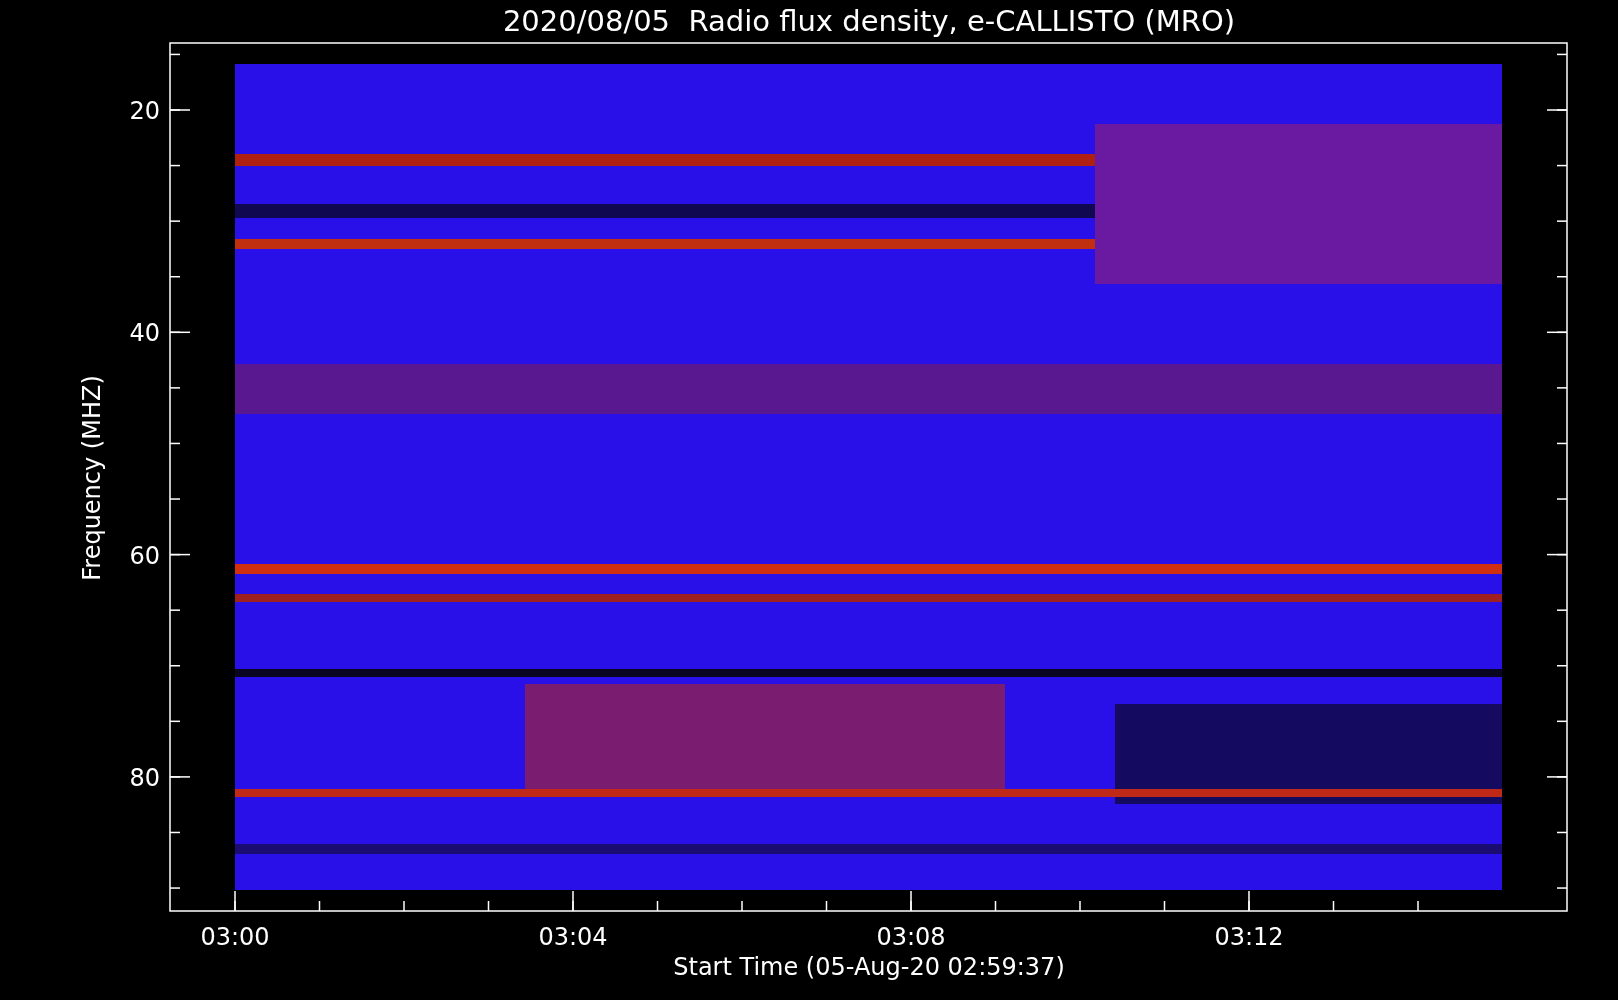  Describe the element at coordinates (869, 967) in the screenshot. I see `x-axis-label: Start Time (05-Aug-20 02:59:37)` at that location.